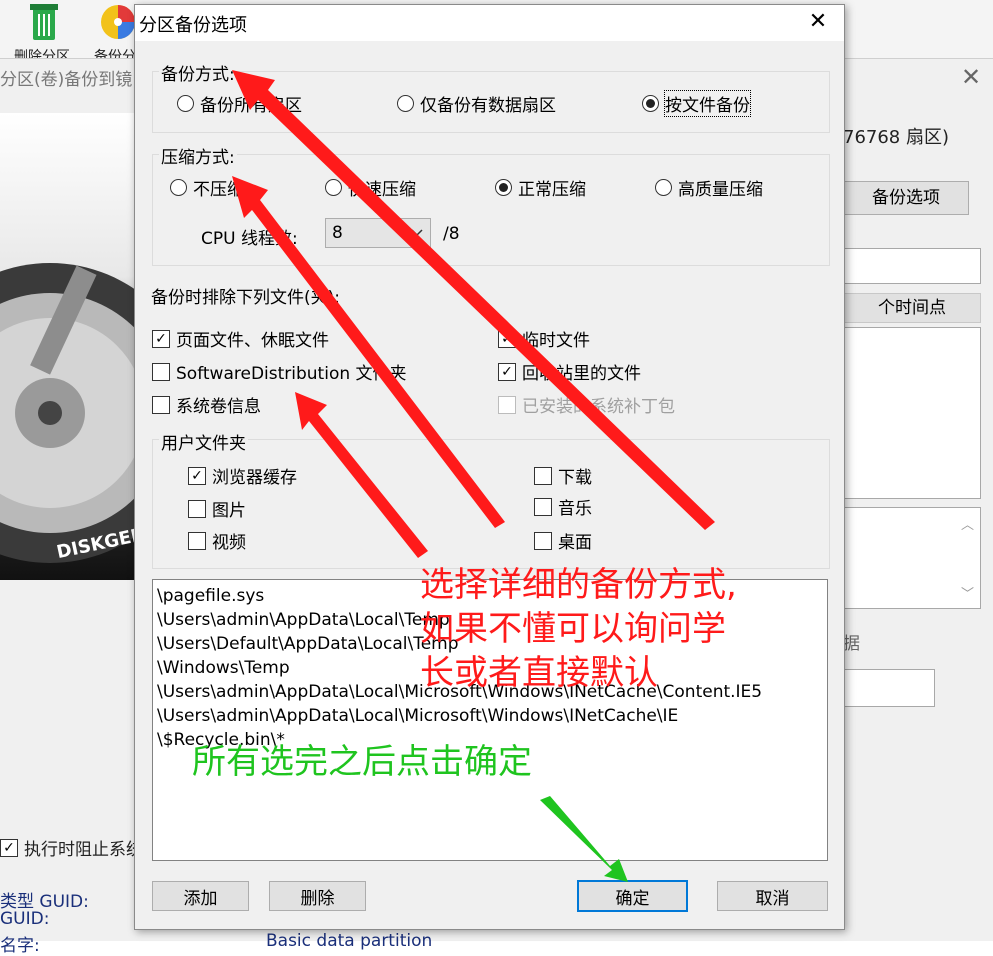 The image size is (993, 956). Describe the element at coordinates (912, 558) in the screenshot. I see `description-box: ︿ ﹀` at that location.